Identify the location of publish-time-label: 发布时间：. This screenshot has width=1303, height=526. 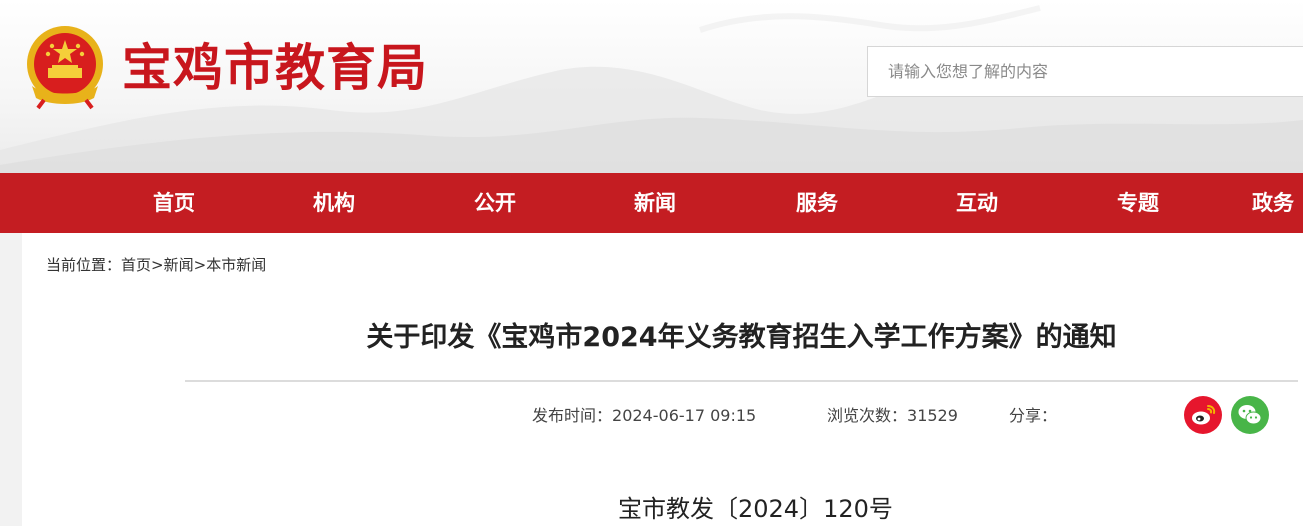
(572, 415).